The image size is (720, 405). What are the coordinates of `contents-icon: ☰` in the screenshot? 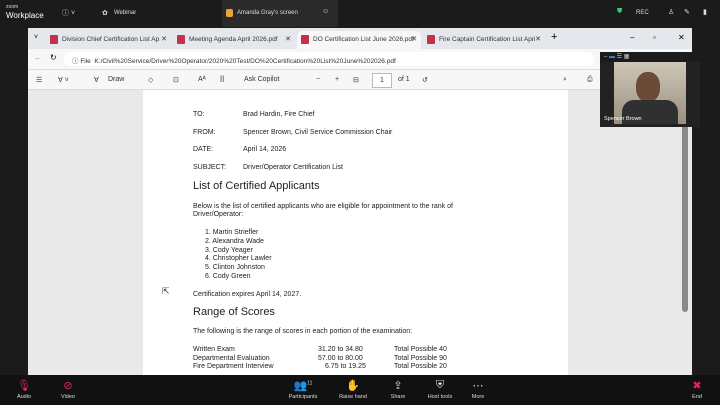 It's located at (39, 80).